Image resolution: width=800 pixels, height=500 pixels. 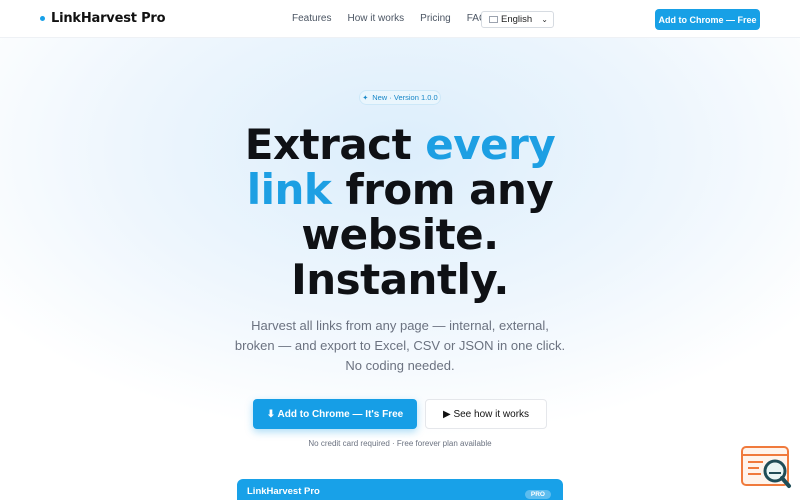 I want to click on hero-title-highlight: every, so click(x=490, y=144).